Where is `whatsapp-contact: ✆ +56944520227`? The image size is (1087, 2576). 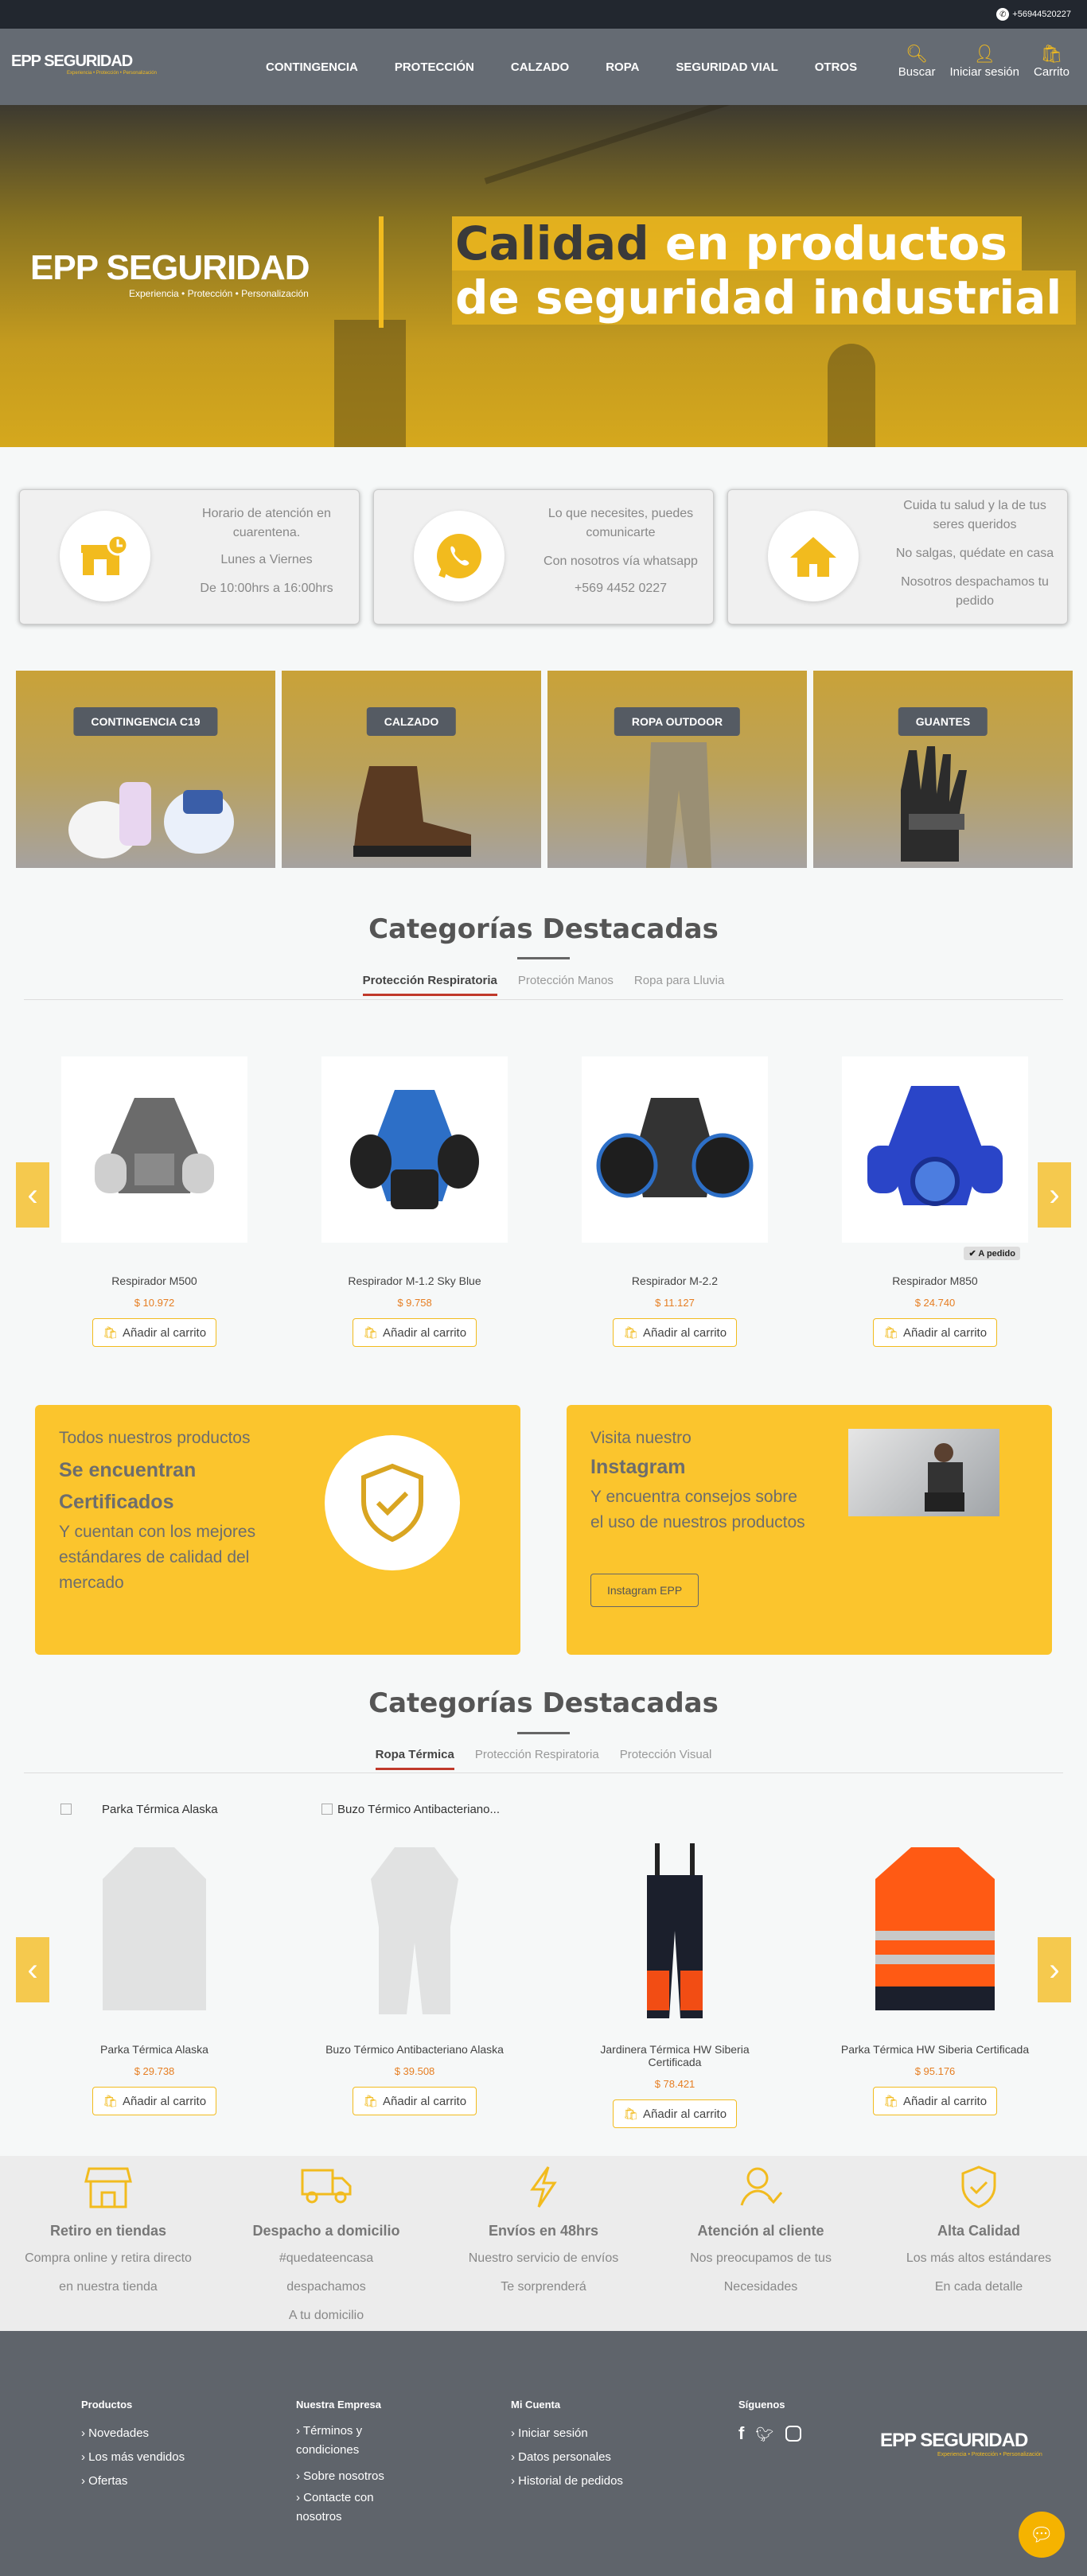
whatsapp-contact: ✆ +56944520227 is located at coordinates (1033, 14).